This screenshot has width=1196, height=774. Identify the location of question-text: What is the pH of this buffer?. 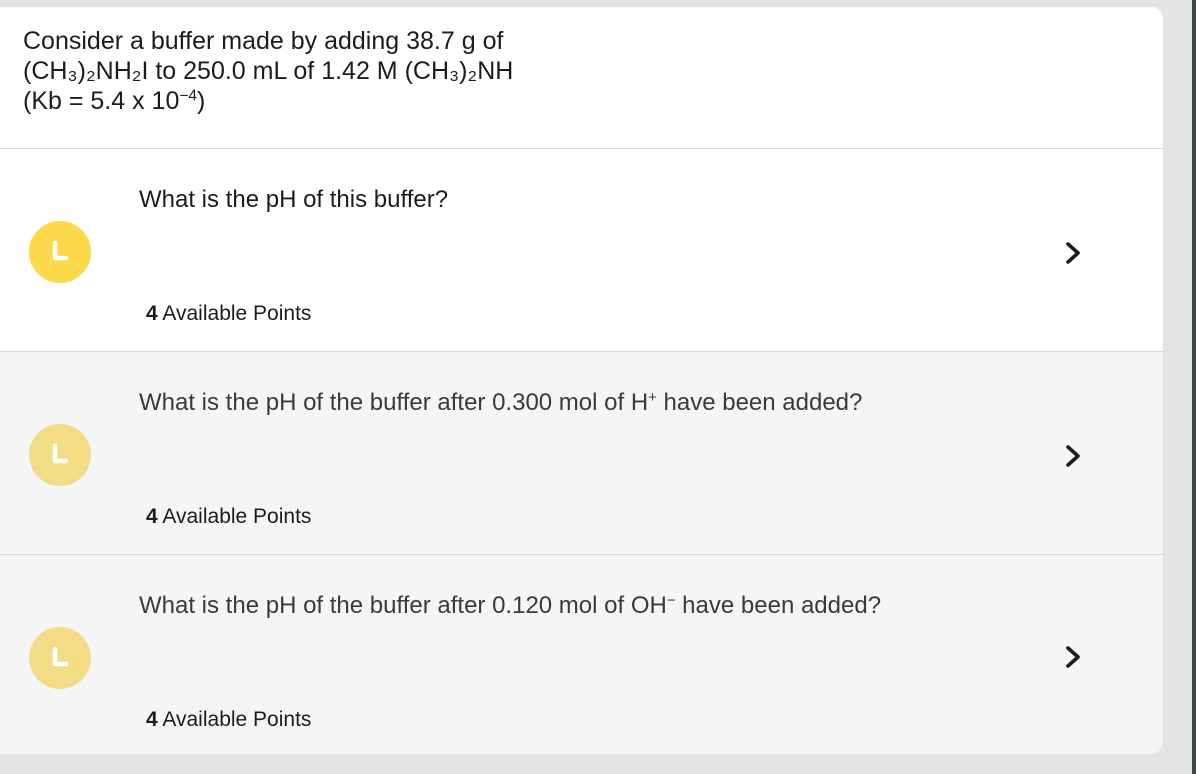
(293, 200).